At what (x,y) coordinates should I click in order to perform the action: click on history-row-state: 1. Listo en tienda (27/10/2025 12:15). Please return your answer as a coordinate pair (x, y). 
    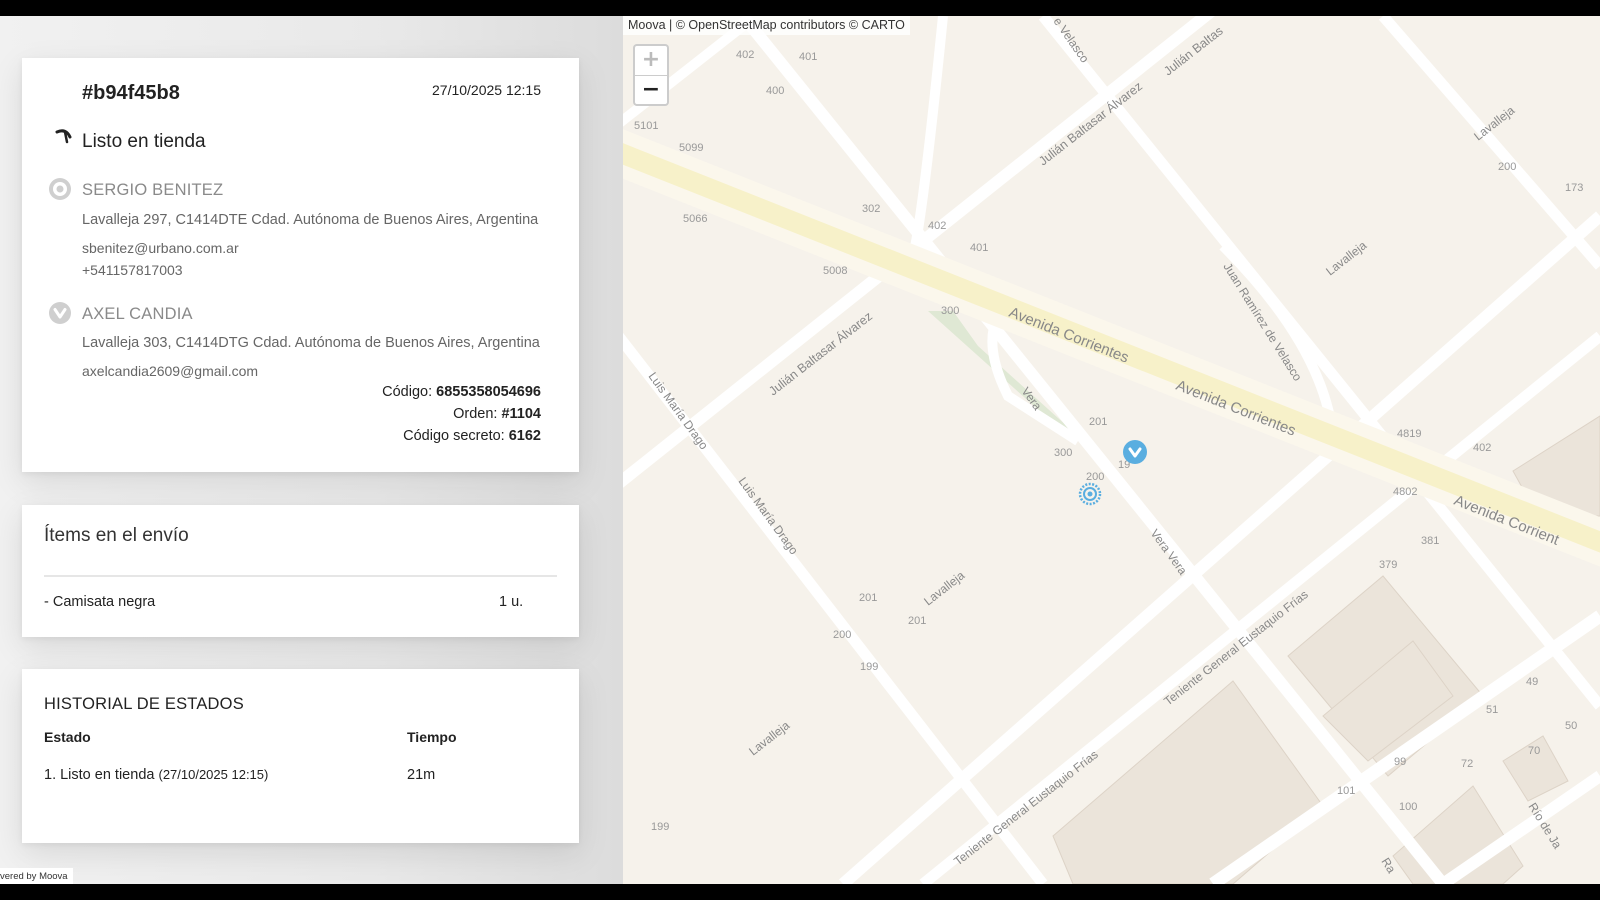
    Looking at the image, I should click on (156, 775).